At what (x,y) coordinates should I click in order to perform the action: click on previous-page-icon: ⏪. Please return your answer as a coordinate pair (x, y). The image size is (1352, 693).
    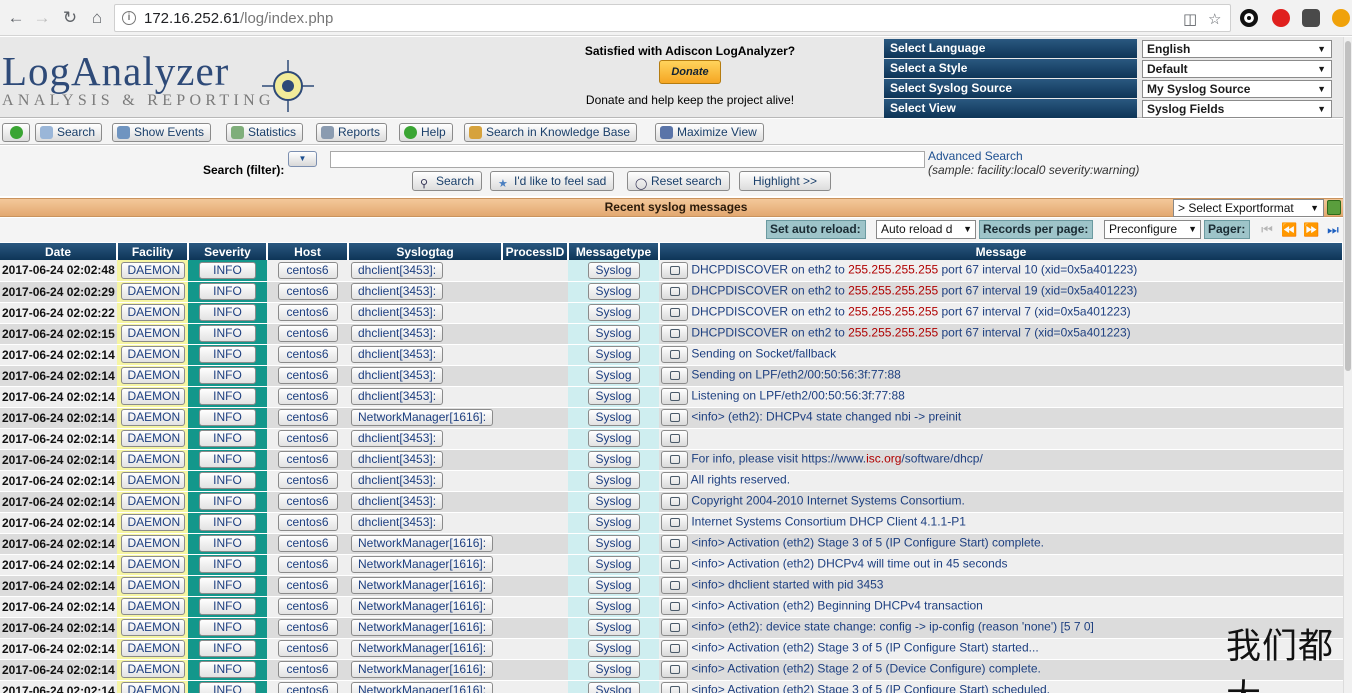
    Looking at the image, I should click on (1289, 229).